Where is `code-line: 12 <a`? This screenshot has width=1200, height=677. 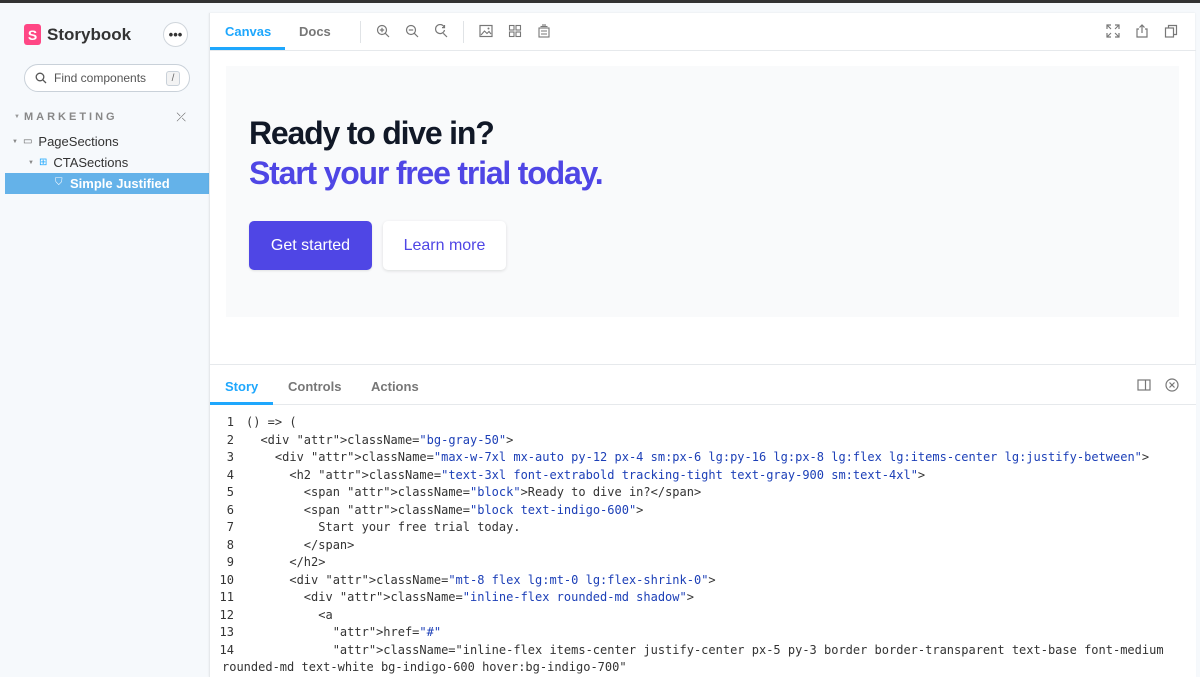
code-line: 12 <a is located at coordinates (703, 616).